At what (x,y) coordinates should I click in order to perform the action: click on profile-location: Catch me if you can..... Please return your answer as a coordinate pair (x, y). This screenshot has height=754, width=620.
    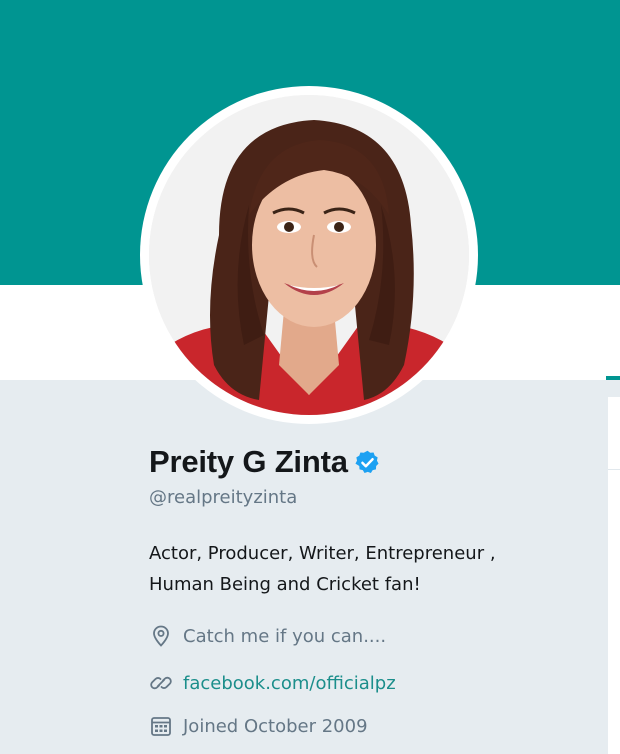
    Looking at the image, I should click on (267, 636).